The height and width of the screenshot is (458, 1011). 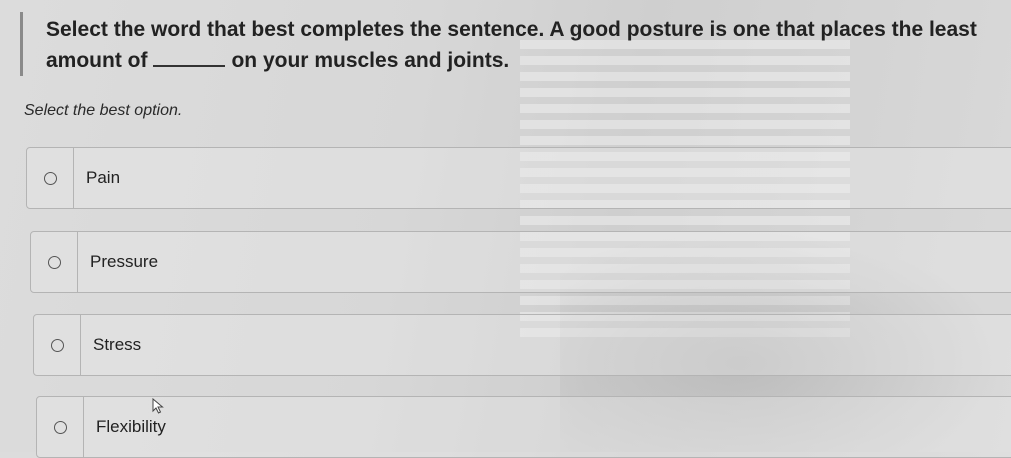 I want to click on option-label: Pain, so click(x=103, y=177).